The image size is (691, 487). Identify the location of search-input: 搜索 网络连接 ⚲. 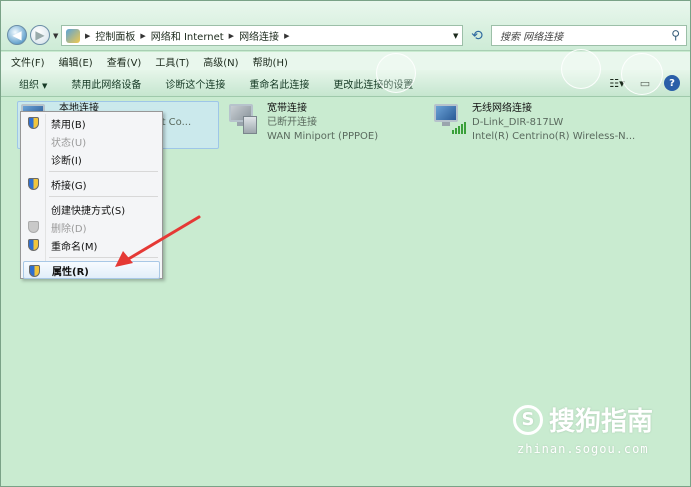
(589, 35).